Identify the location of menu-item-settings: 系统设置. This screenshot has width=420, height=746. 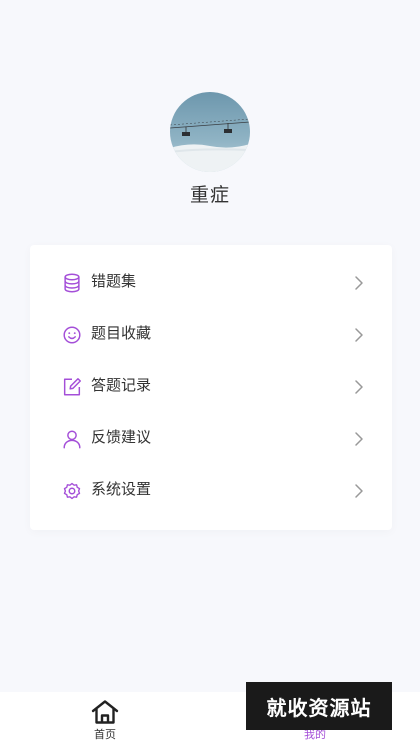
(211, 491).